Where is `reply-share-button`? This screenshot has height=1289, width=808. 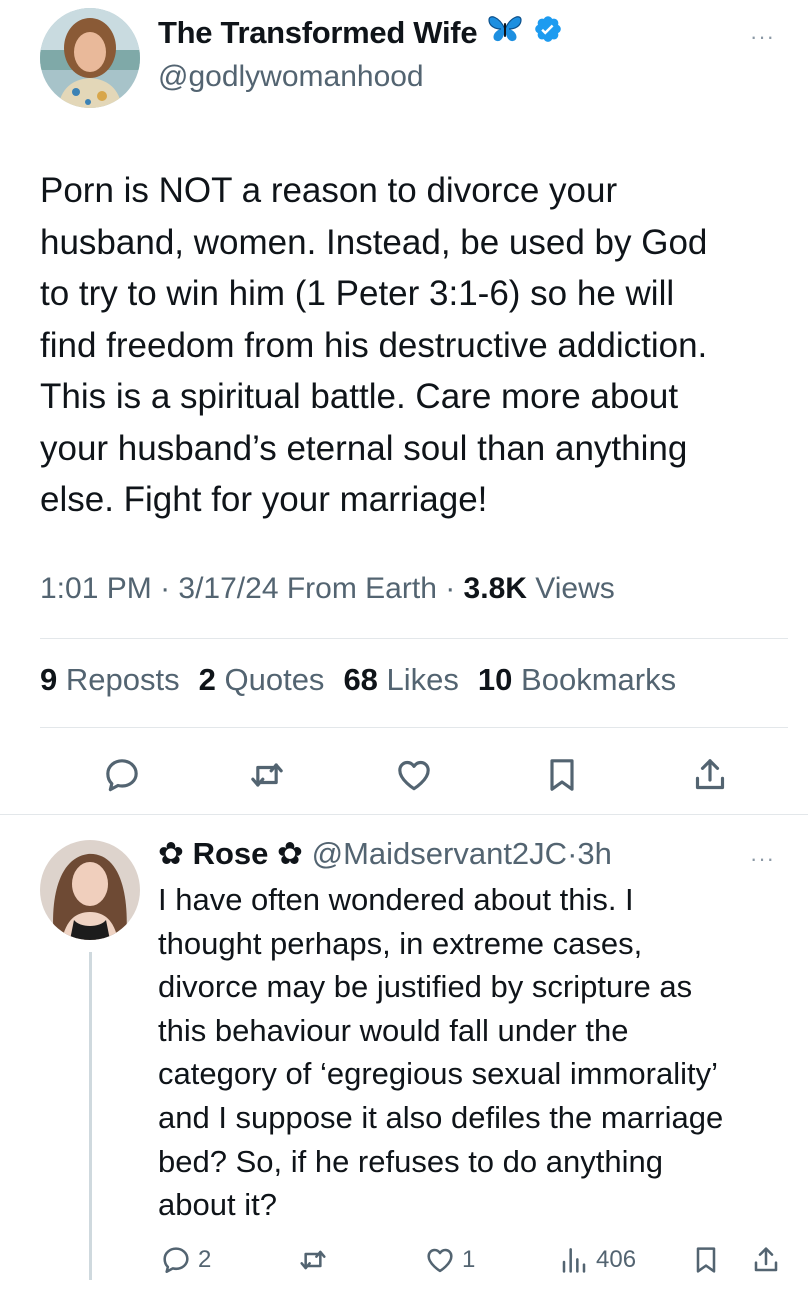
reply-share-button is located at coordinates (766, 1260).